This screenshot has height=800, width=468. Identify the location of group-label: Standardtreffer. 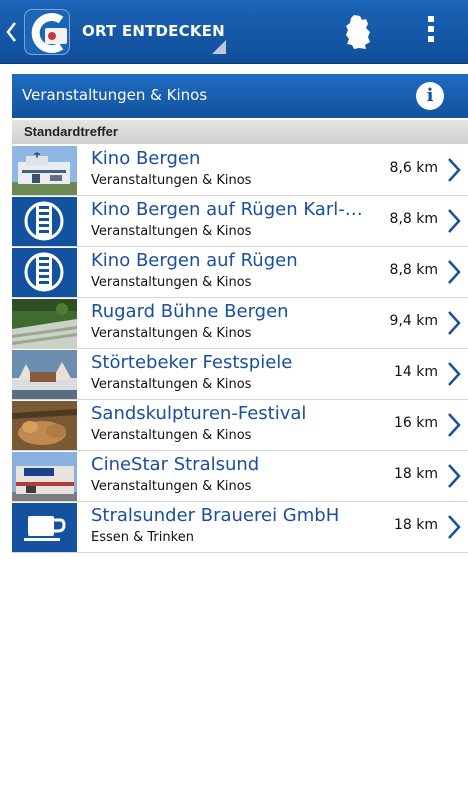
(71, 131).